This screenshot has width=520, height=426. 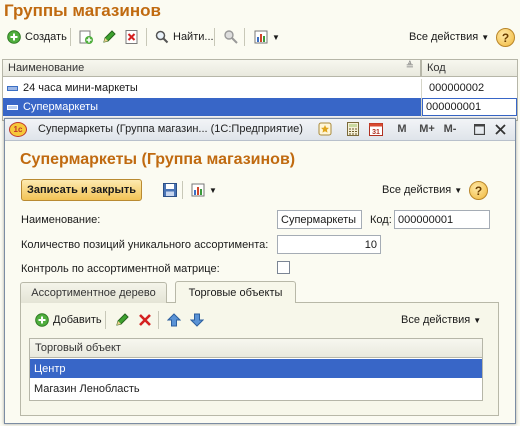 I want to click on cancel-search-button, so click(x=231, y=37).